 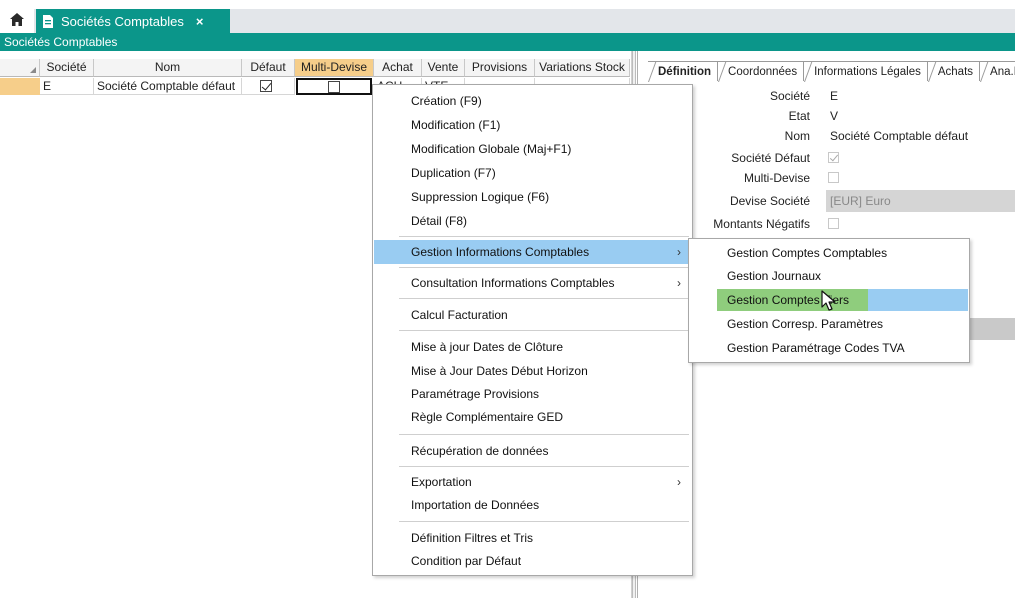 I want to click on tab-ana-es: Ana.Es, so click(x=997, y=71).